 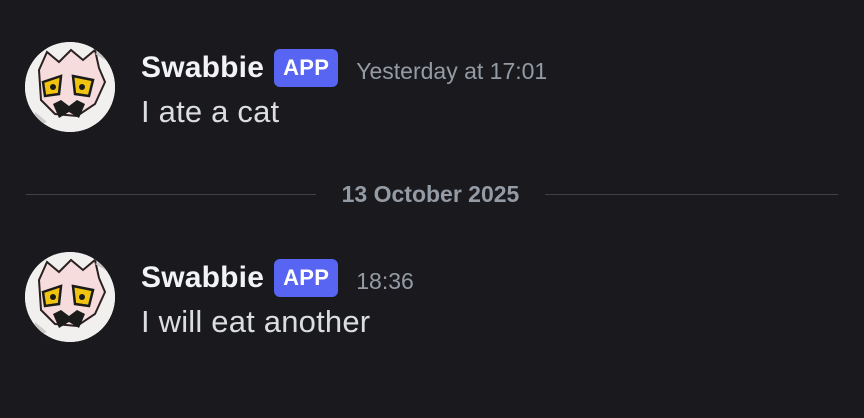 I want to click on message-content: I ate a cat, so click(x=210, y=111).